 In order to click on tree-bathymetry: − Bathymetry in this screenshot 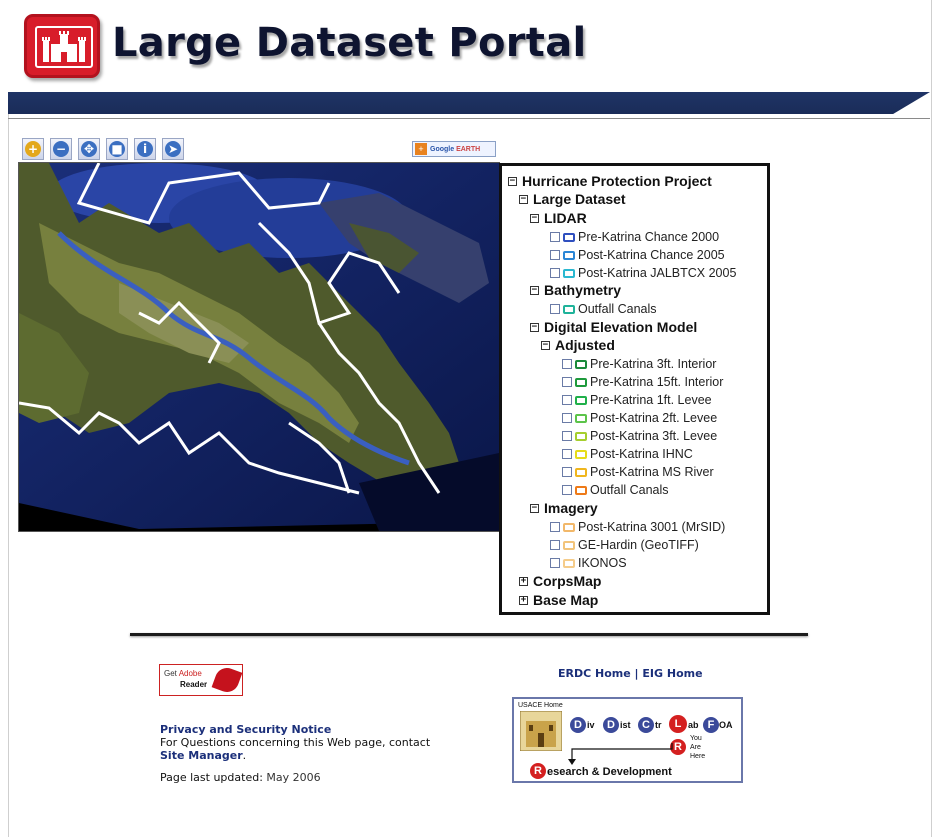, I will do `click(575, 290)`.